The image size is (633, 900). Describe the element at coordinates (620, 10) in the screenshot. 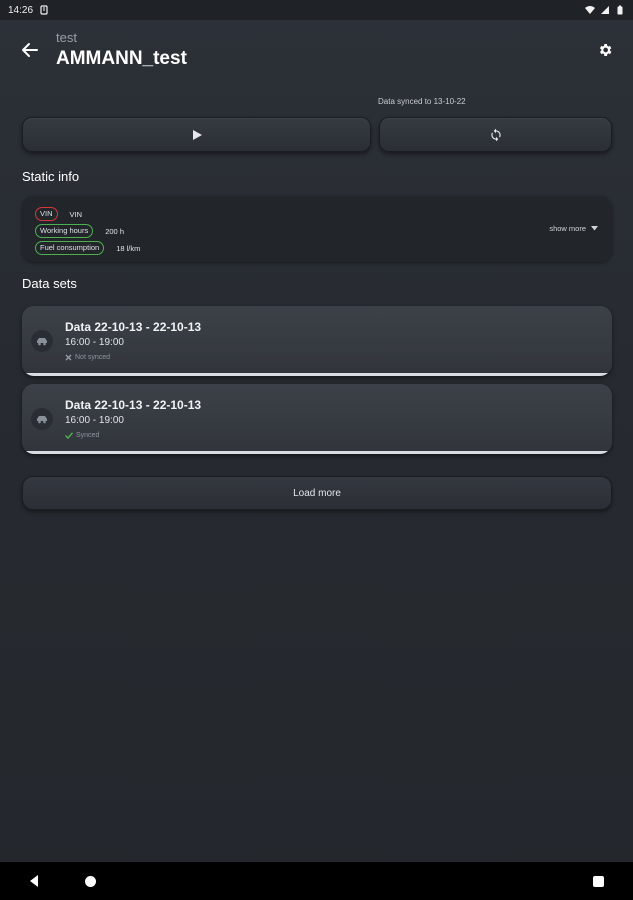

I see `battery-icon` at that location.